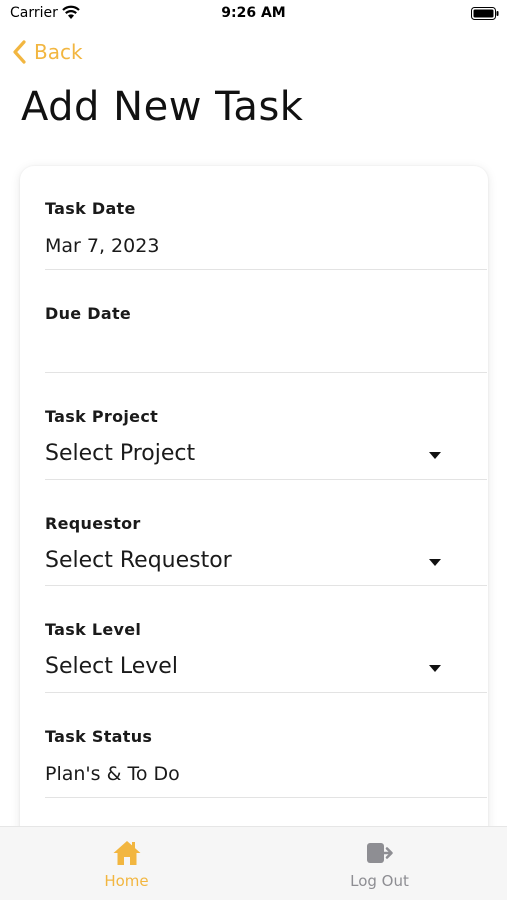  What do you see at coordinates (379, 863) in the screenshot?
I see `tab-logout: Log Out` at bounding box center [379, 863].